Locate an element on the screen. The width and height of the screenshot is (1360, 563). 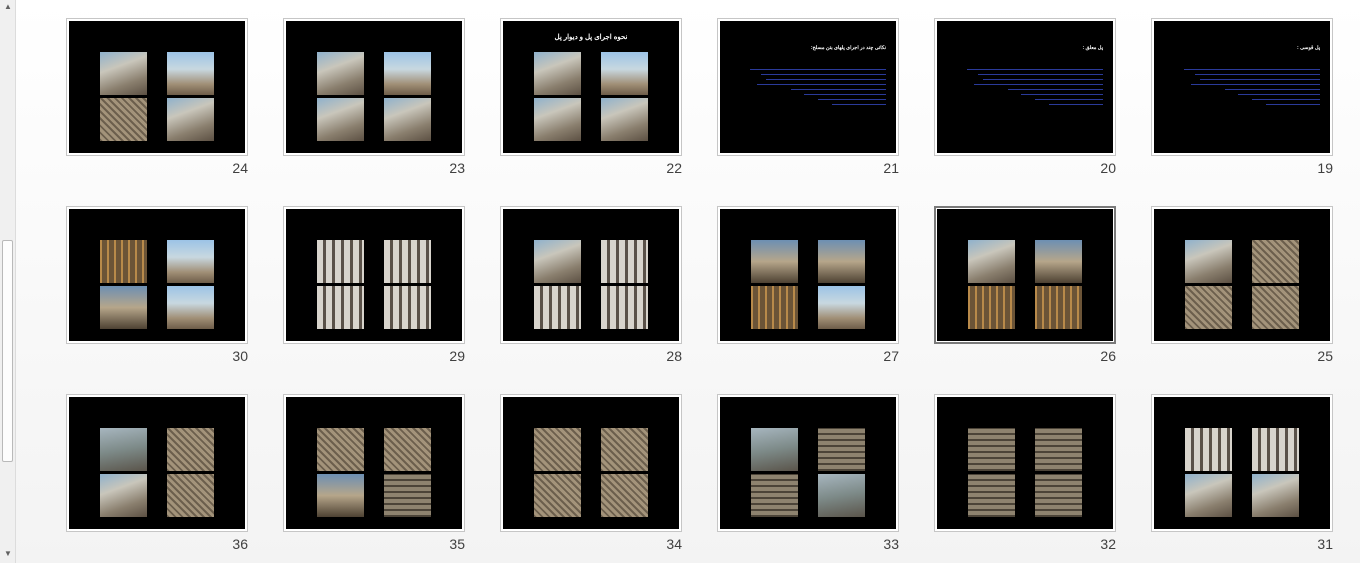
scroll-down-icon: ▼ is located at coordinates (8, 554).